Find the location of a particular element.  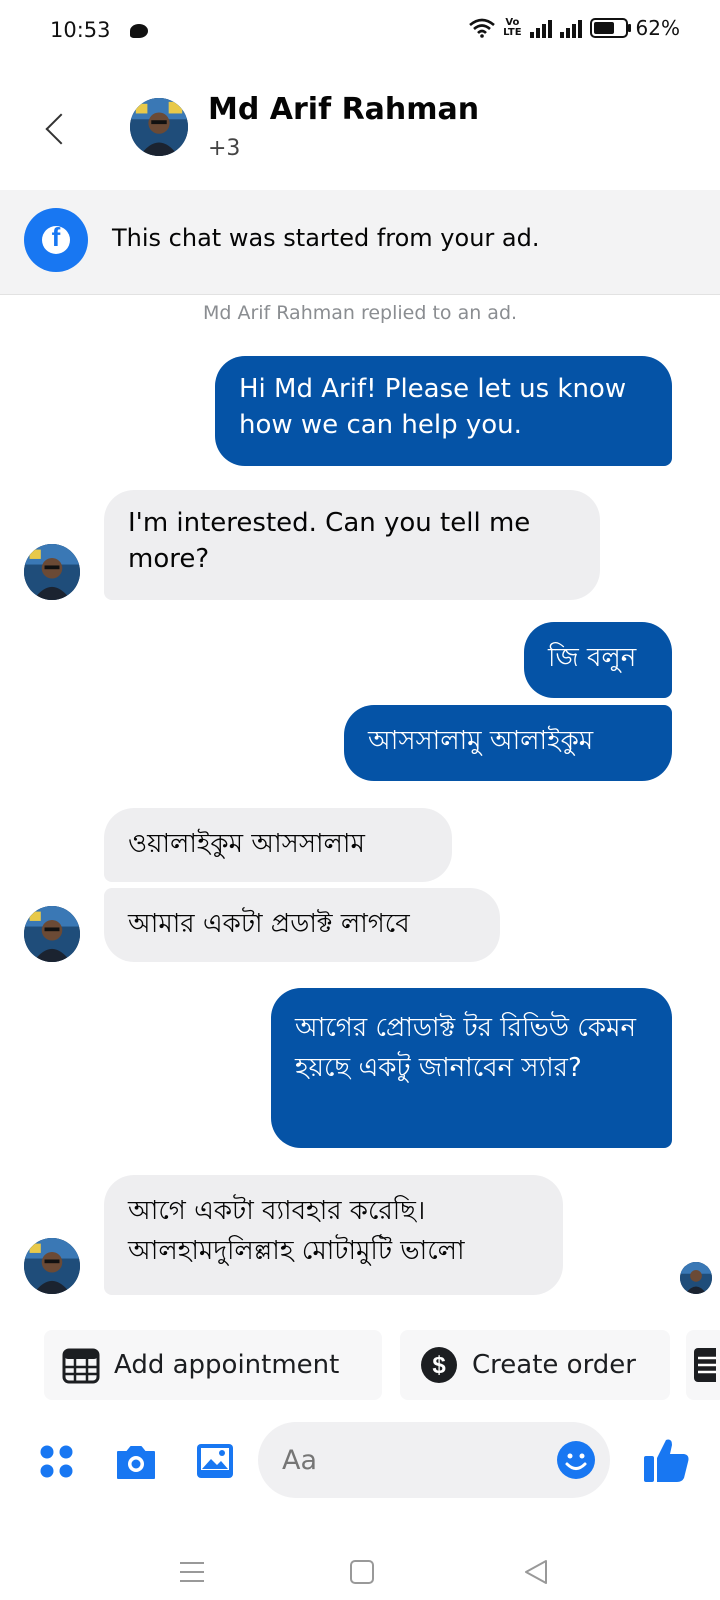

emoji-icon is located at coordinates (576, 1460).